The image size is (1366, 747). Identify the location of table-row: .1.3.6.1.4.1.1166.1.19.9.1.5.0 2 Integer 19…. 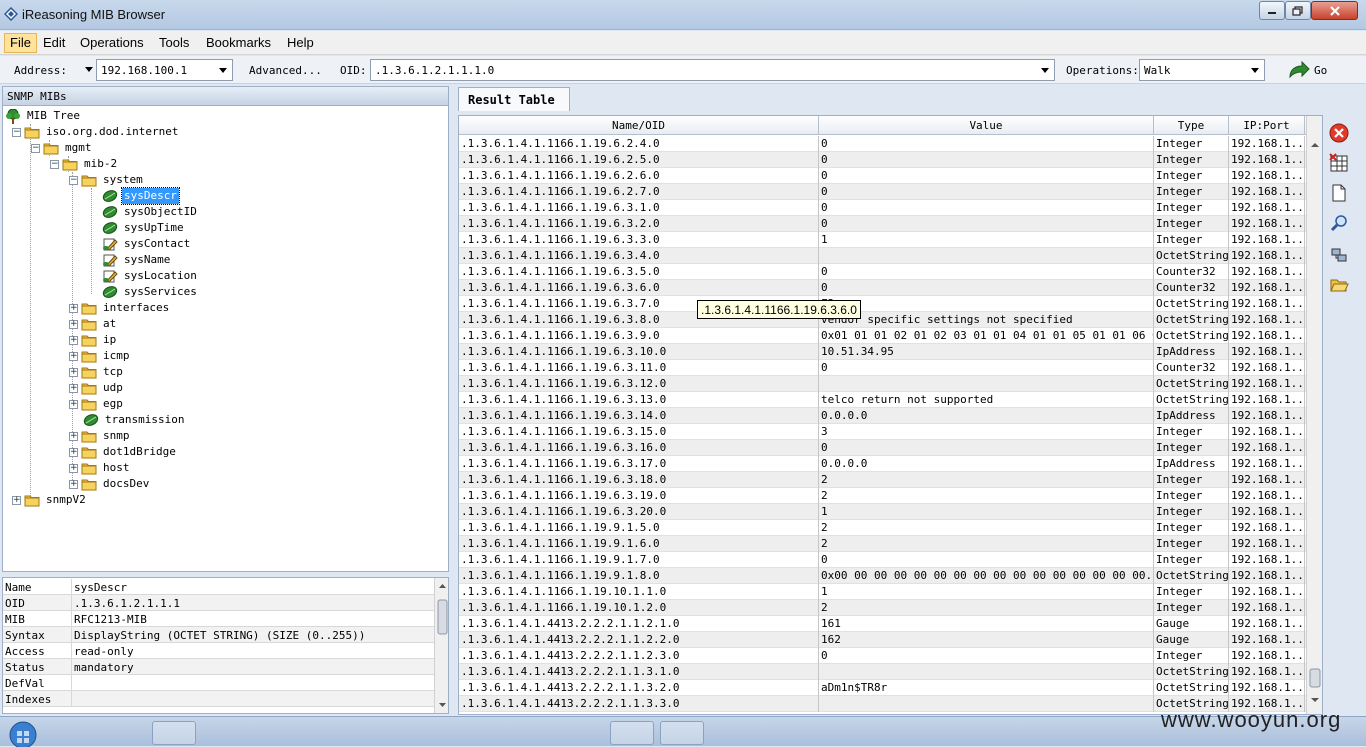
(882, 528).